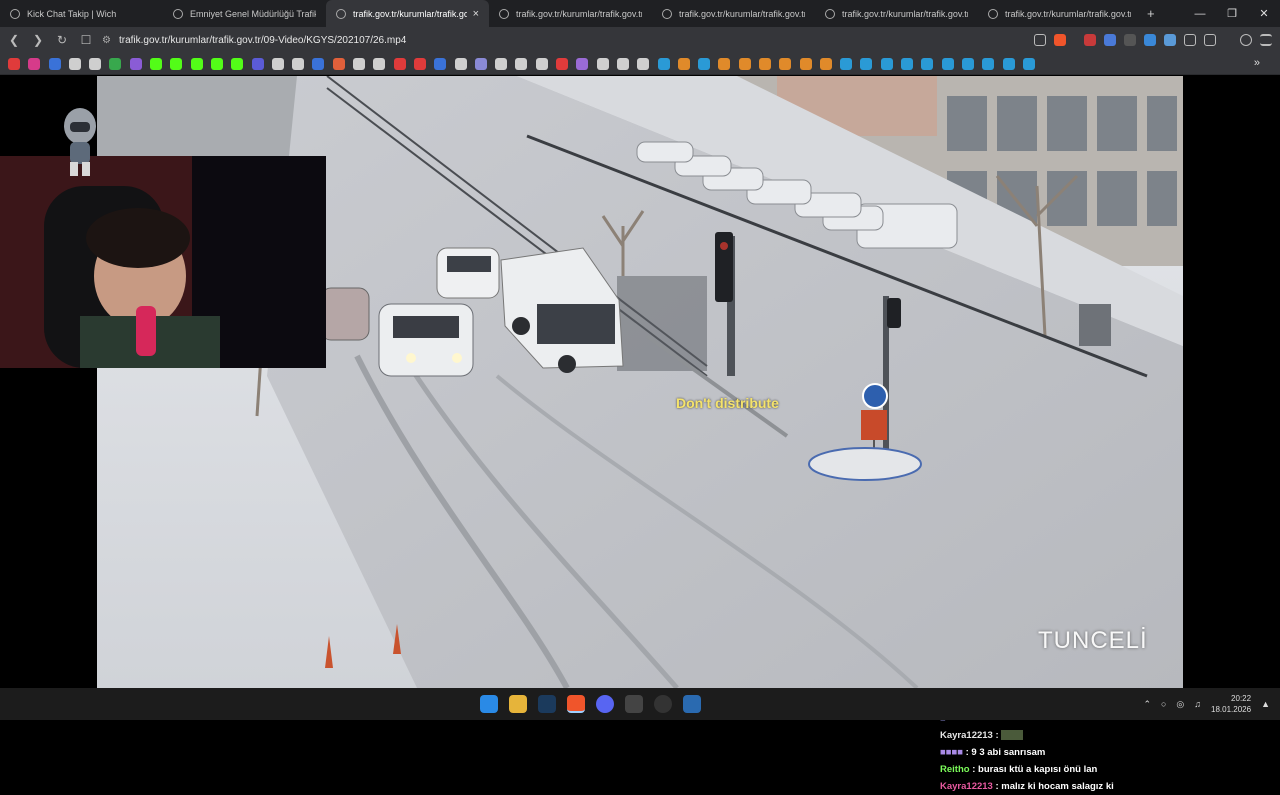 This screenshot has width=1280, height=795. Describe the element at coordinates (244, 13) in the screenshot. I see `tab-1: Emniyet Genel Müdürlüğü Trafik Baş` at that location.